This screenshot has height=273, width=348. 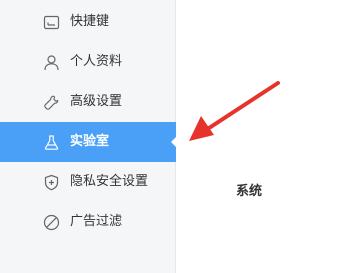 I want to click on sidebar-item-advanced: 高级设置, so click(x=88, y=102).